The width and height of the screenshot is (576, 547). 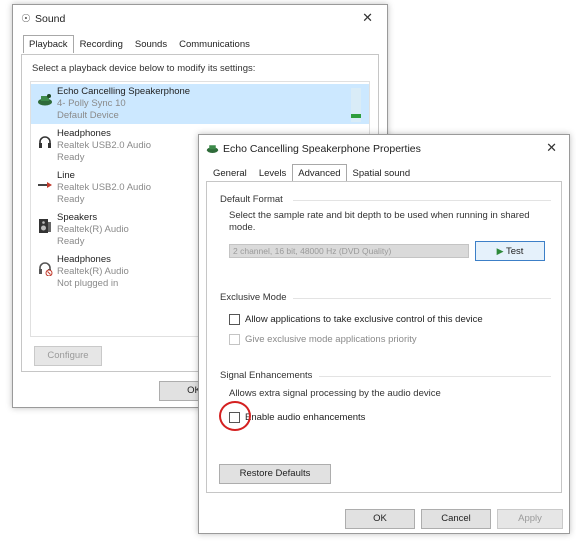 I want to click on speakerphone-title-icon, so click(x=212, y=149).